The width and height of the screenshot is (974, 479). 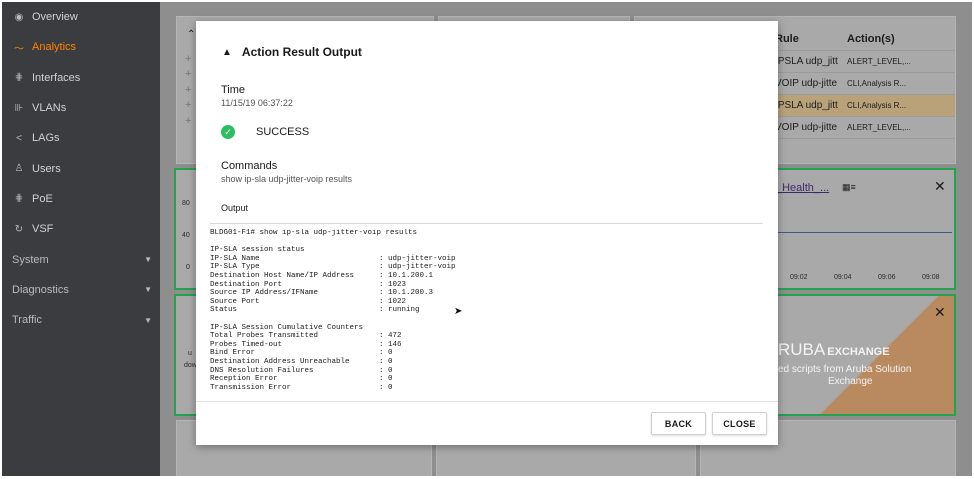 What do you see at coordinates (849, 187) in the screenshot?
I see `chart-table-icon: ▦≡` at bounding box center [849, 187].